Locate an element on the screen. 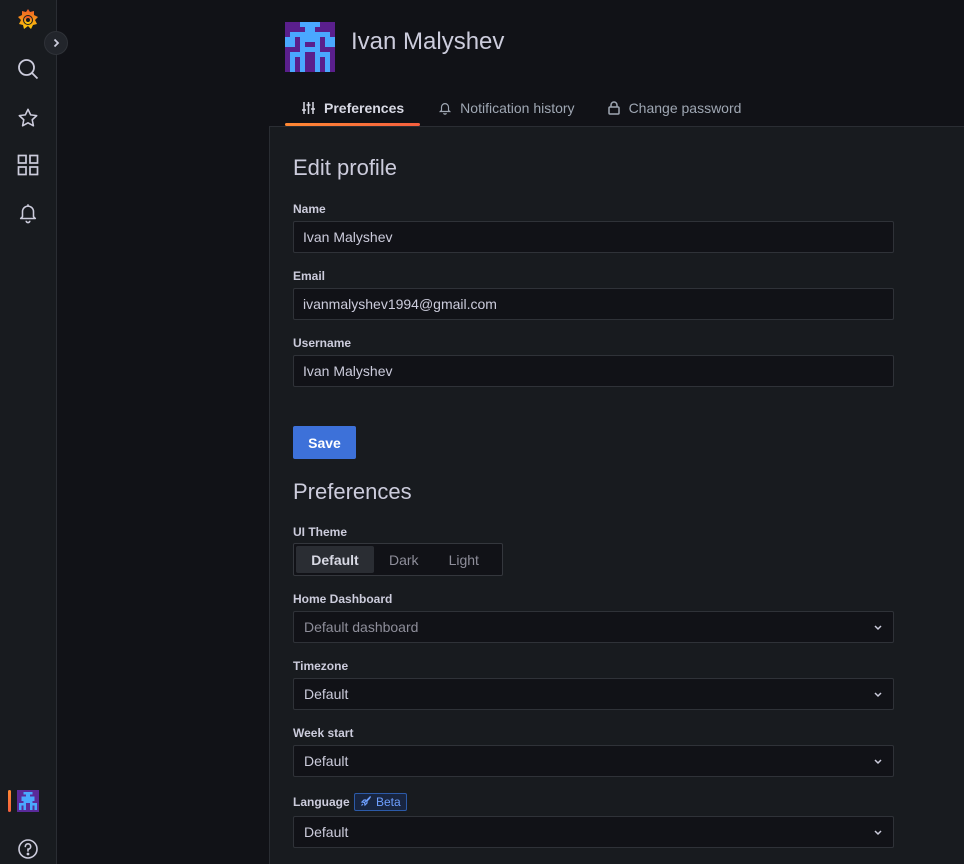 The image size is (964, 864). email-value: ivanmalyshev1994@gmail.com is located at coordinates (400, 304).